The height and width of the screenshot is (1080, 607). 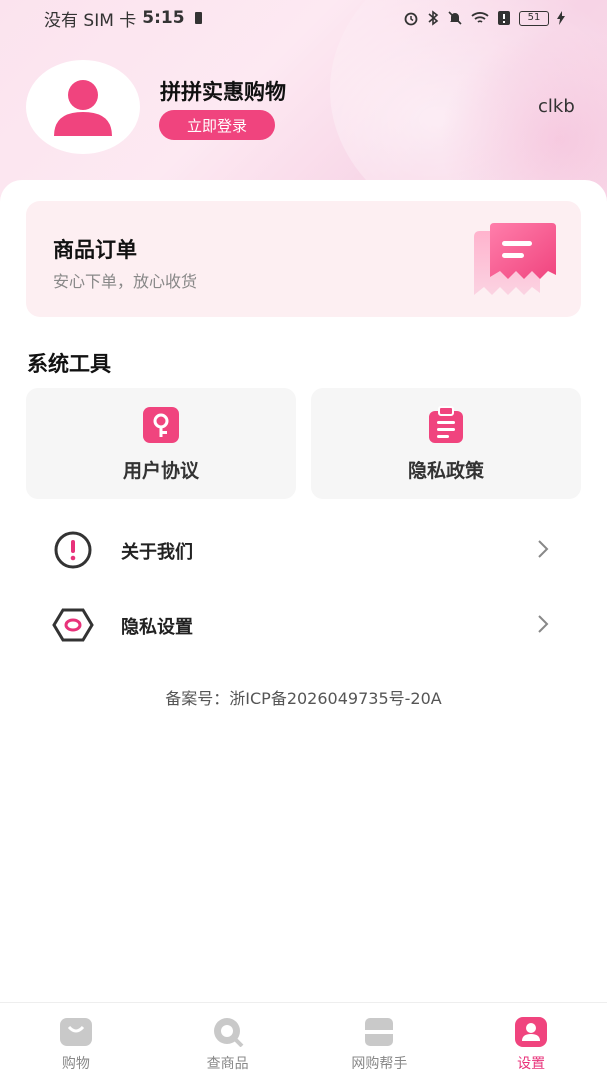 I want to click on privacy-settings-label: 隐私设置, so click(x=157, y=627).